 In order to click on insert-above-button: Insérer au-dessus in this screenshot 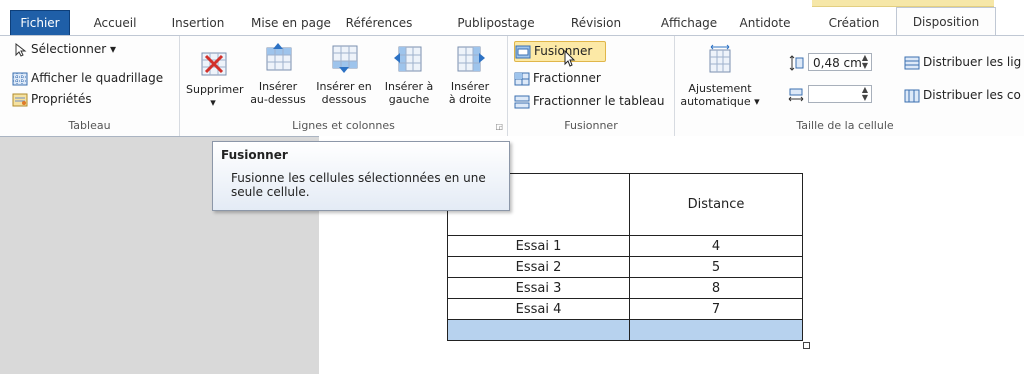, I will do `click(278, 74)`.